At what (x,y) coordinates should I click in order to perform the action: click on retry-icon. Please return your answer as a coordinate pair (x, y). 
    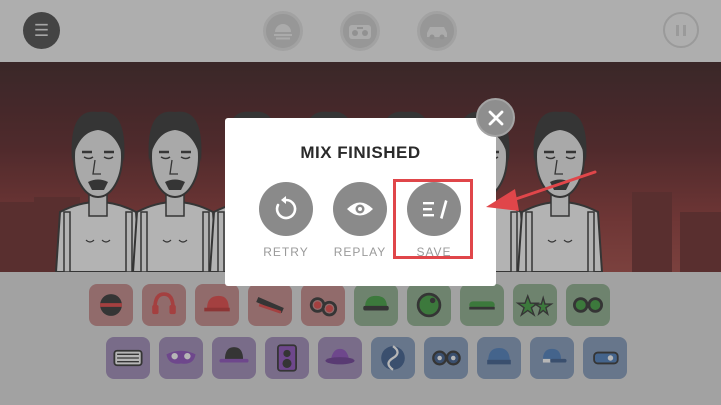
    Looking at the image, I should click on (286, 208).